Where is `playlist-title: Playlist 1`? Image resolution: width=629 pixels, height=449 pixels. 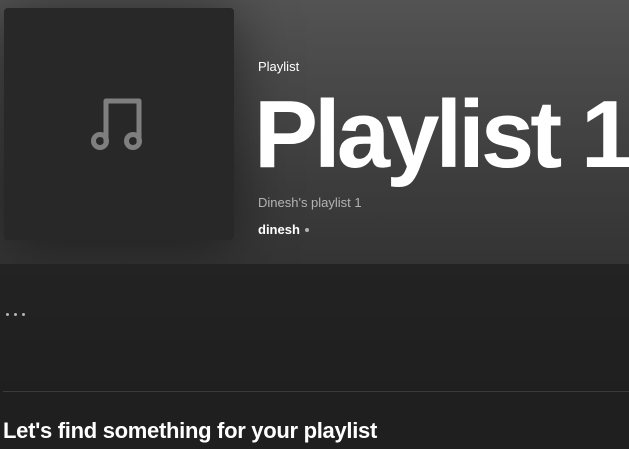
playlist-title: Playlist 1 is located at coordinates (441, 135).